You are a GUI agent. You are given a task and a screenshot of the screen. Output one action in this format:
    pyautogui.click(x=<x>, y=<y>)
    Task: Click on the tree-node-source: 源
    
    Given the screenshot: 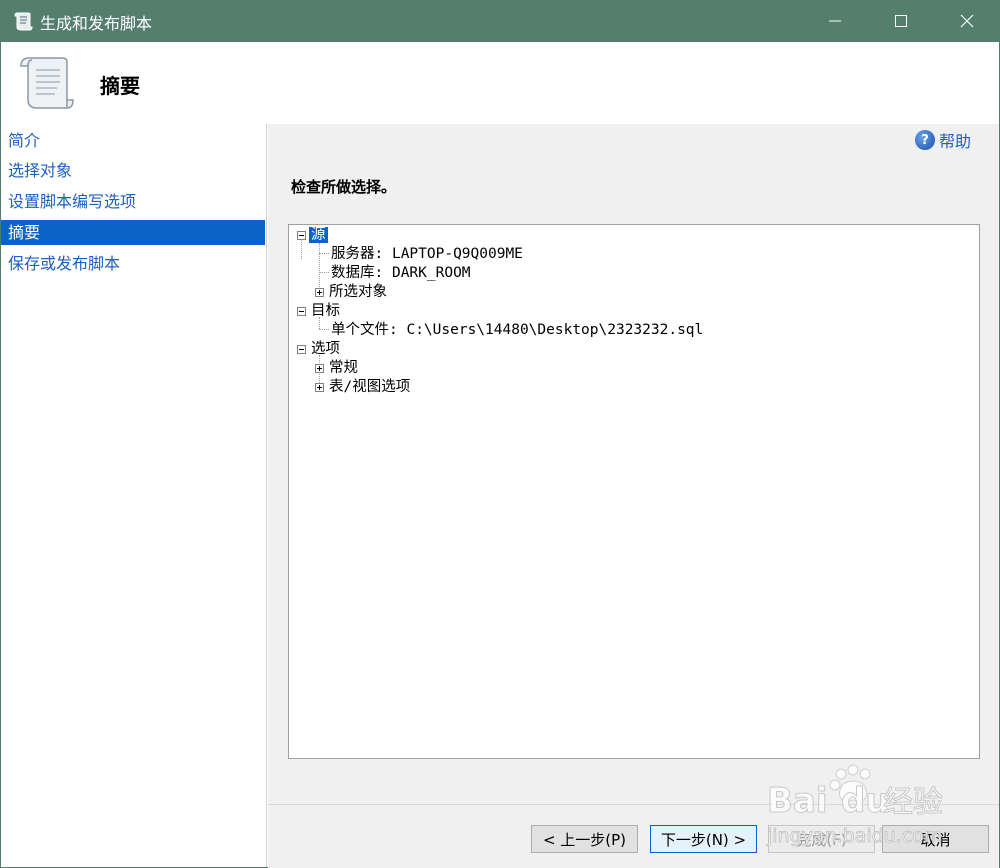 What is the action you would take?
    pyautogui.click(x=318, y=235)
    